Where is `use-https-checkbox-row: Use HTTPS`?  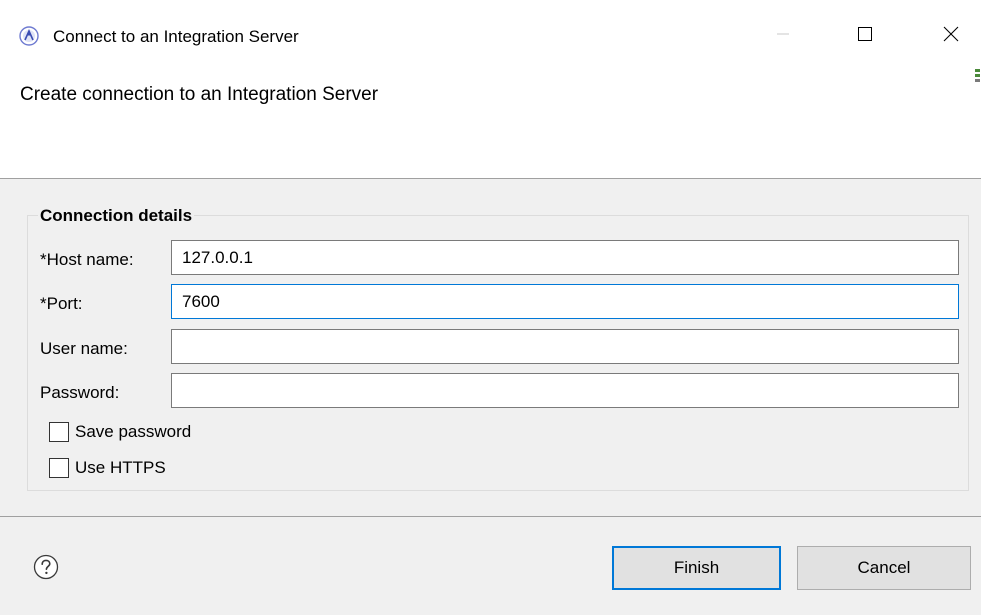
use-https-checkbox-row: Use HTTPS is located at coordinates (107, 468).